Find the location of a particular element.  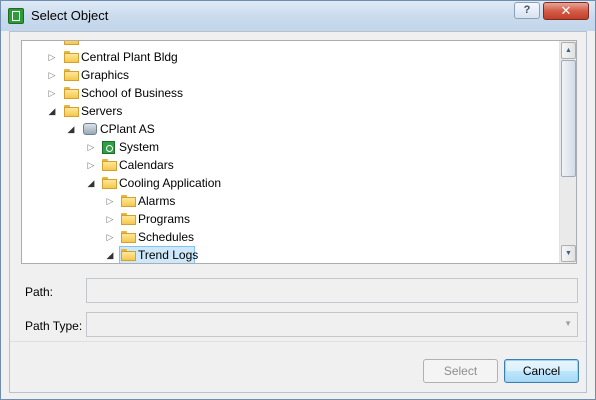

tree-node-label: Servers is located at coordinates (101, 111).